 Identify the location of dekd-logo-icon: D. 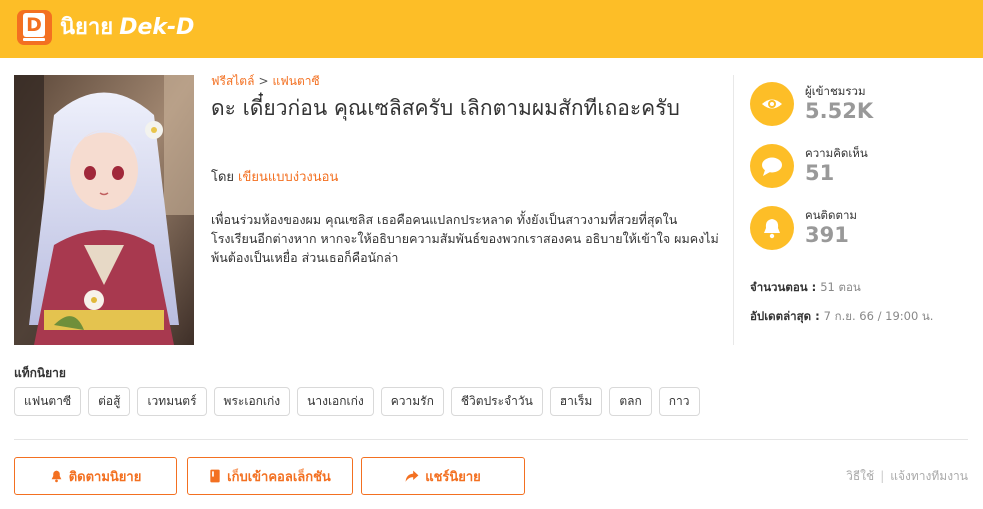
(34, 27).